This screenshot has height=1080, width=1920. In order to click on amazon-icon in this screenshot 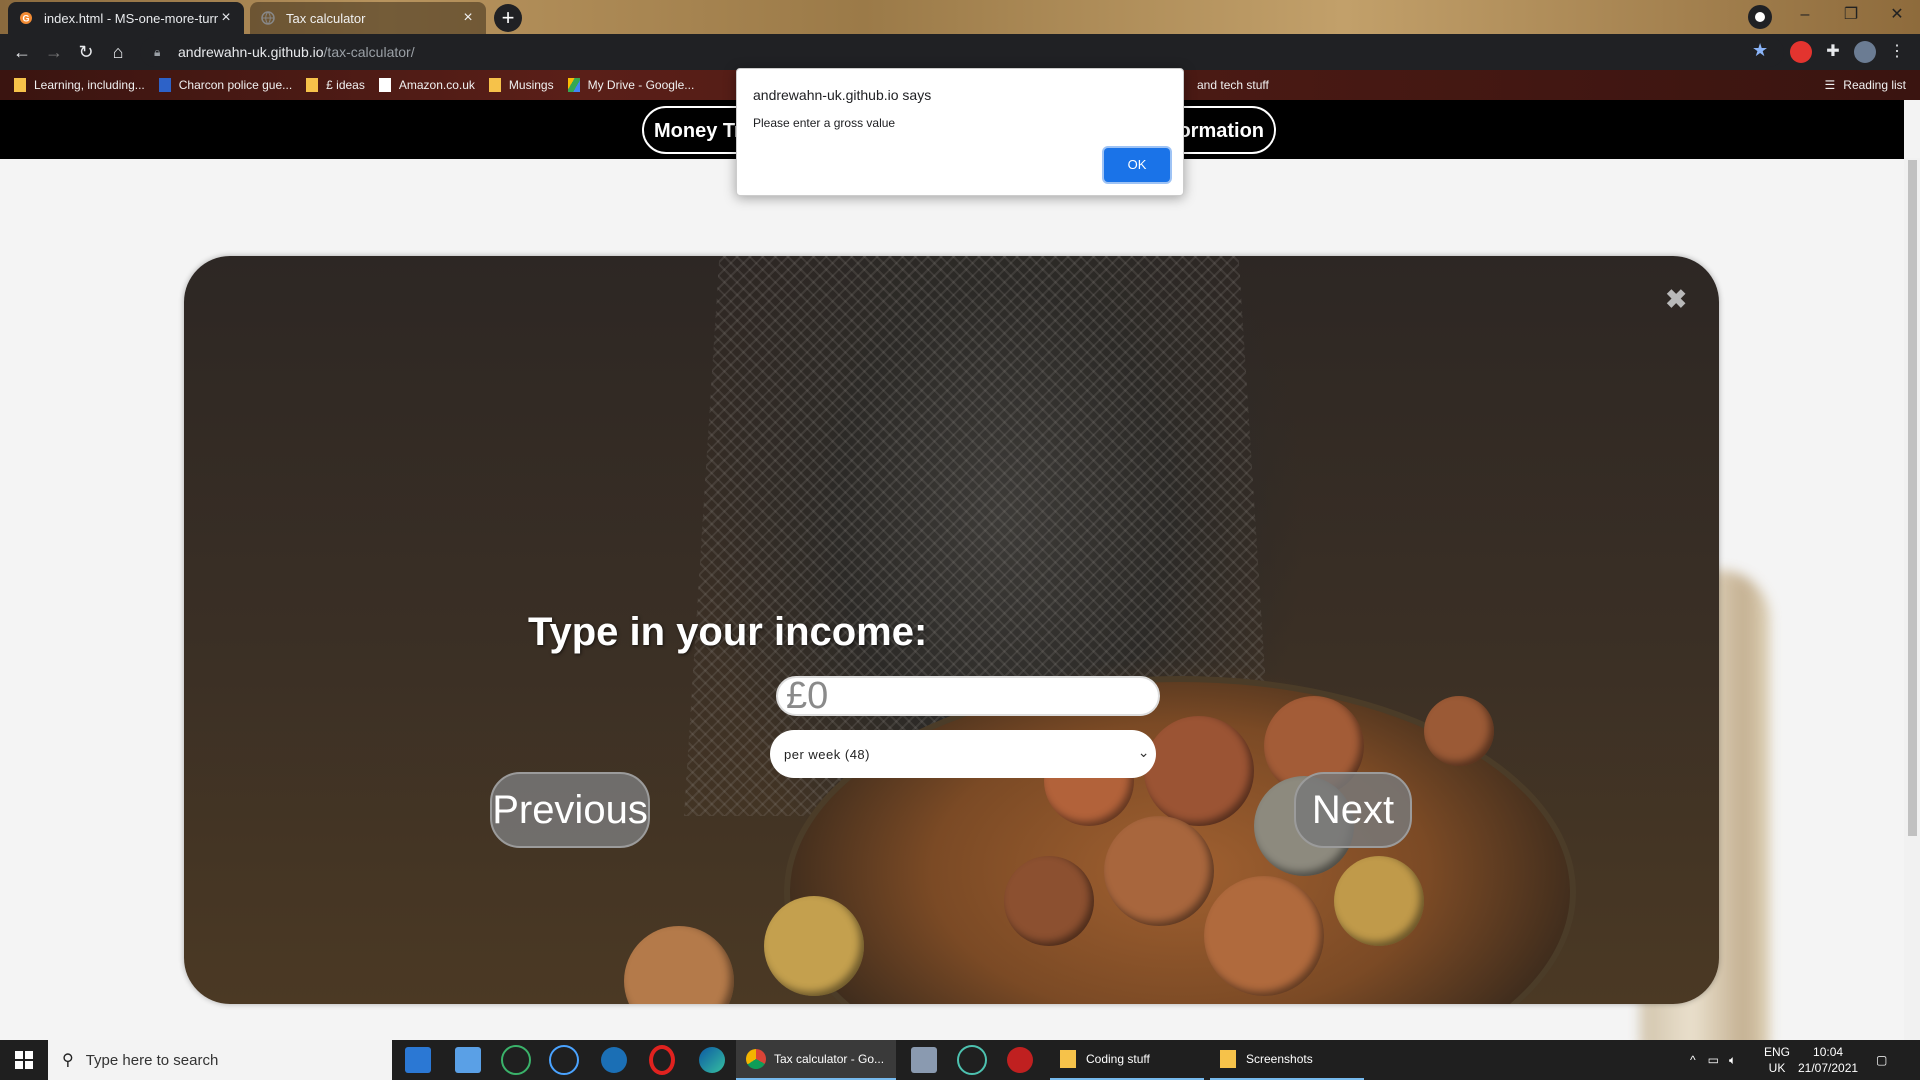, I will do `click(384, 85)`.